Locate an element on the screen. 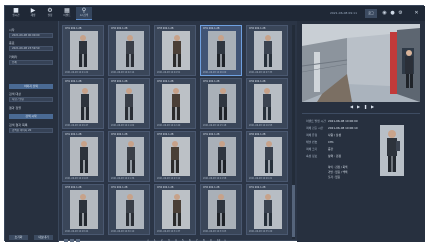 The image size is (429, 244). detail-value: 사람 / 남성 is located at coordinates (335, 135).